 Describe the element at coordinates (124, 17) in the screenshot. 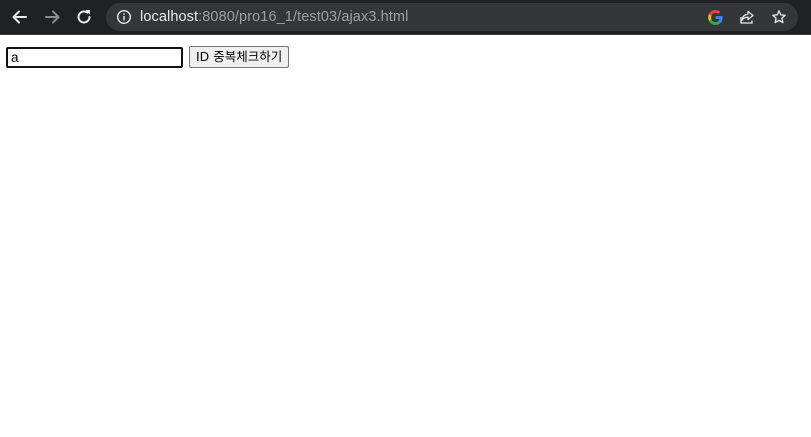

I see `info-icon` at that location.